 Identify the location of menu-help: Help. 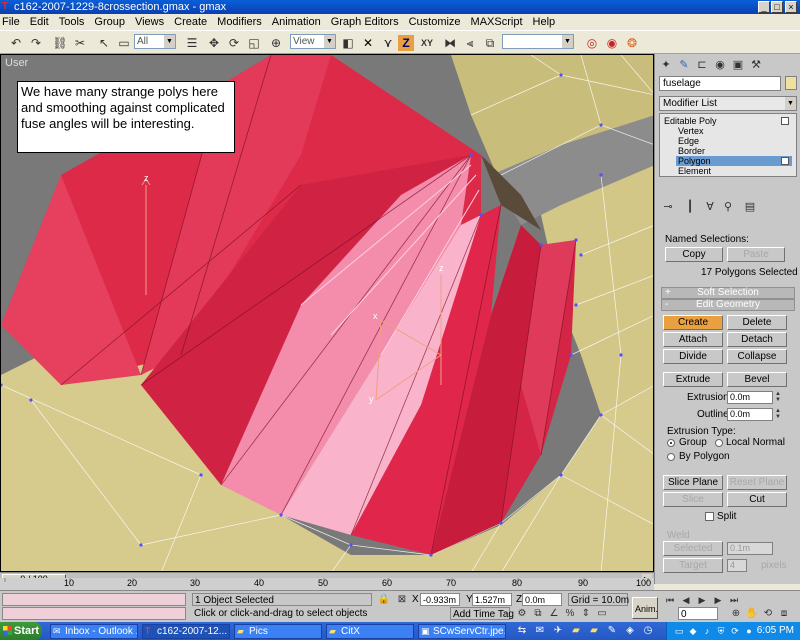
(544, 22).